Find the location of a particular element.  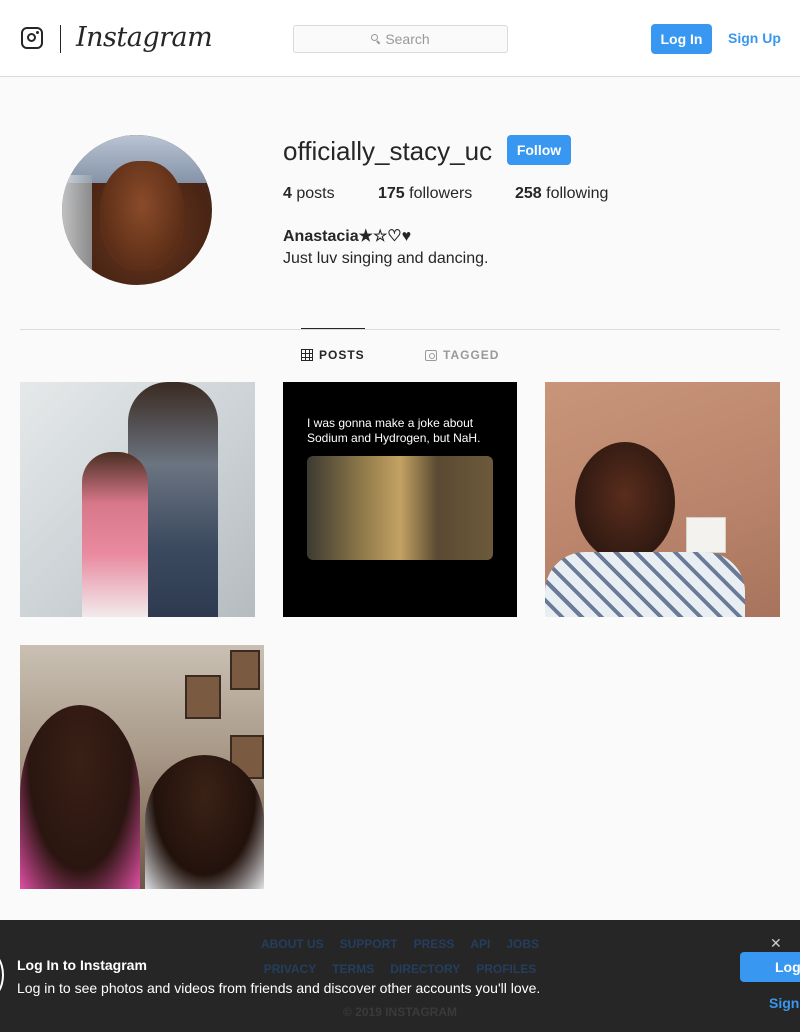

post-3-light-switch is located at coordinates (706, 535).